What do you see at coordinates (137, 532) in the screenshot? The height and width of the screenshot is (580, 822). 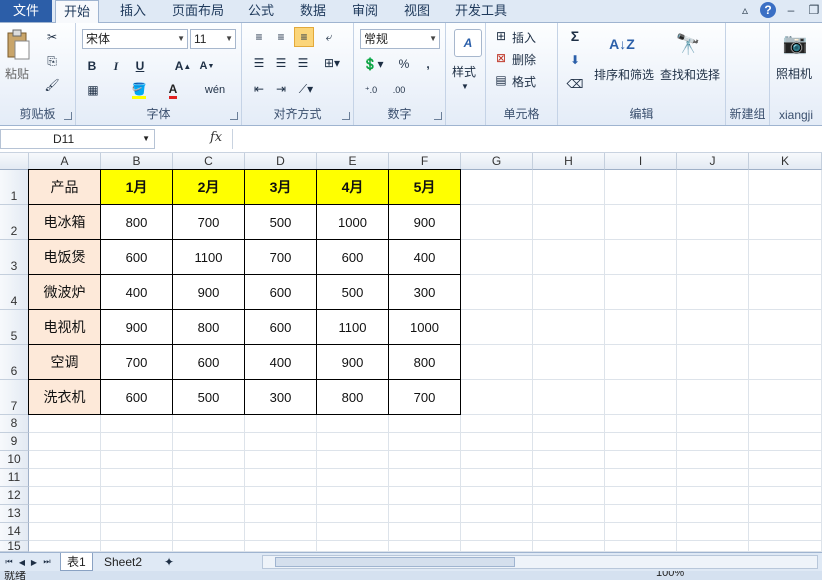 I see `cell-b14` at bounding box center [137, 532].